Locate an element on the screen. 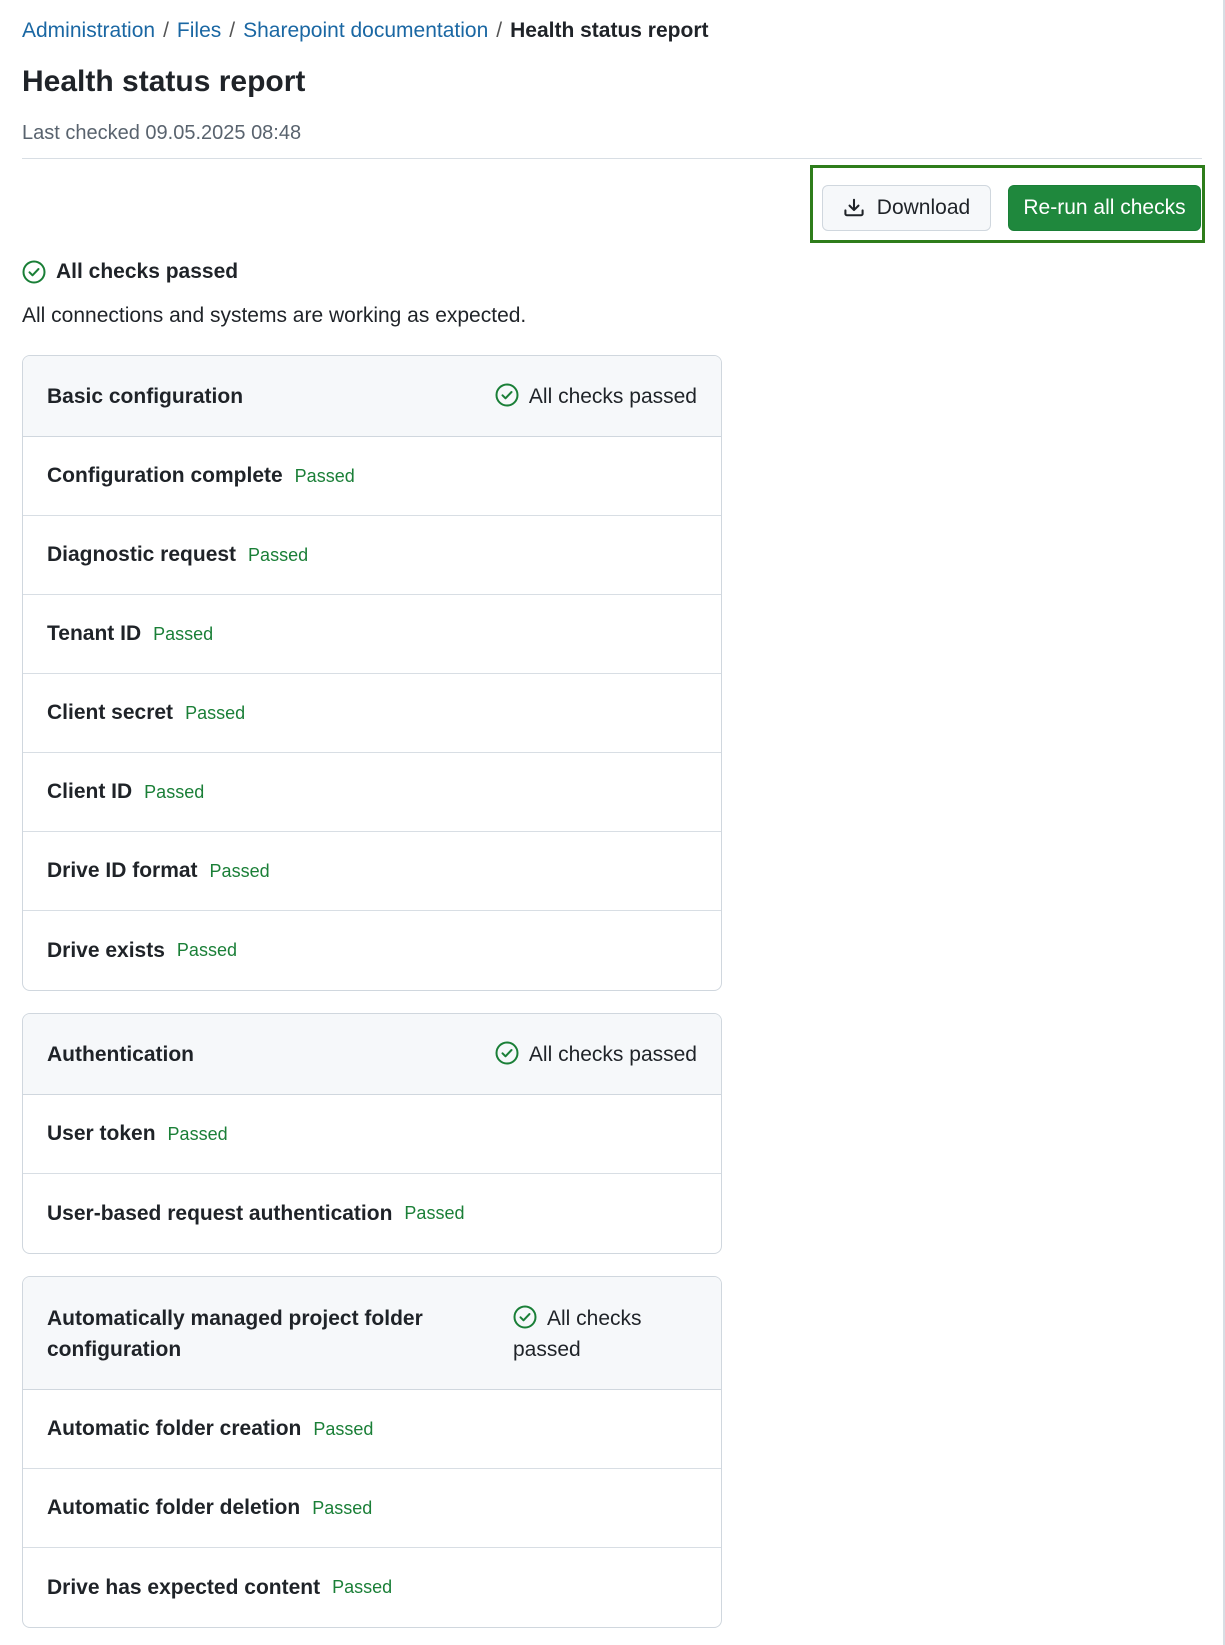  check-name: Drive has expected content is located at coordinates (184, 1587).